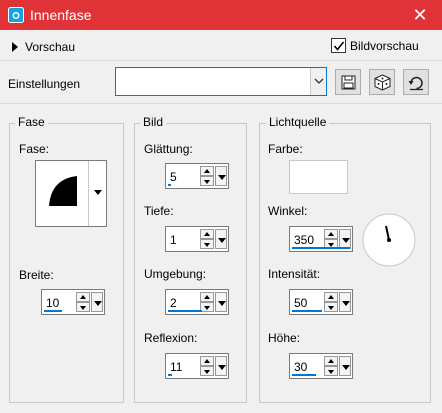 The image size is (442, 413). I want to click on bildvorschau-checkbox, so click(338, 45).